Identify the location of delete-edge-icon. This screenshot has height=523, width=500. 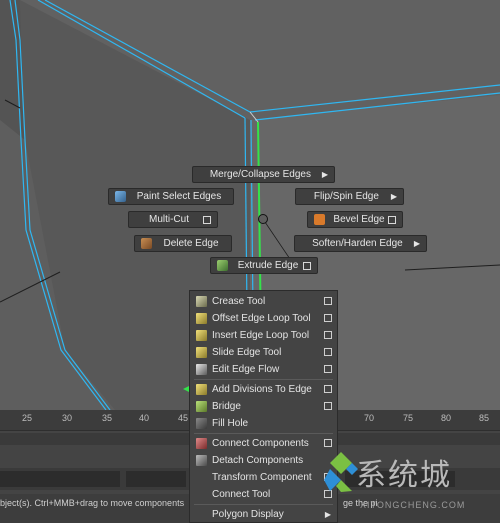
(146, 243).